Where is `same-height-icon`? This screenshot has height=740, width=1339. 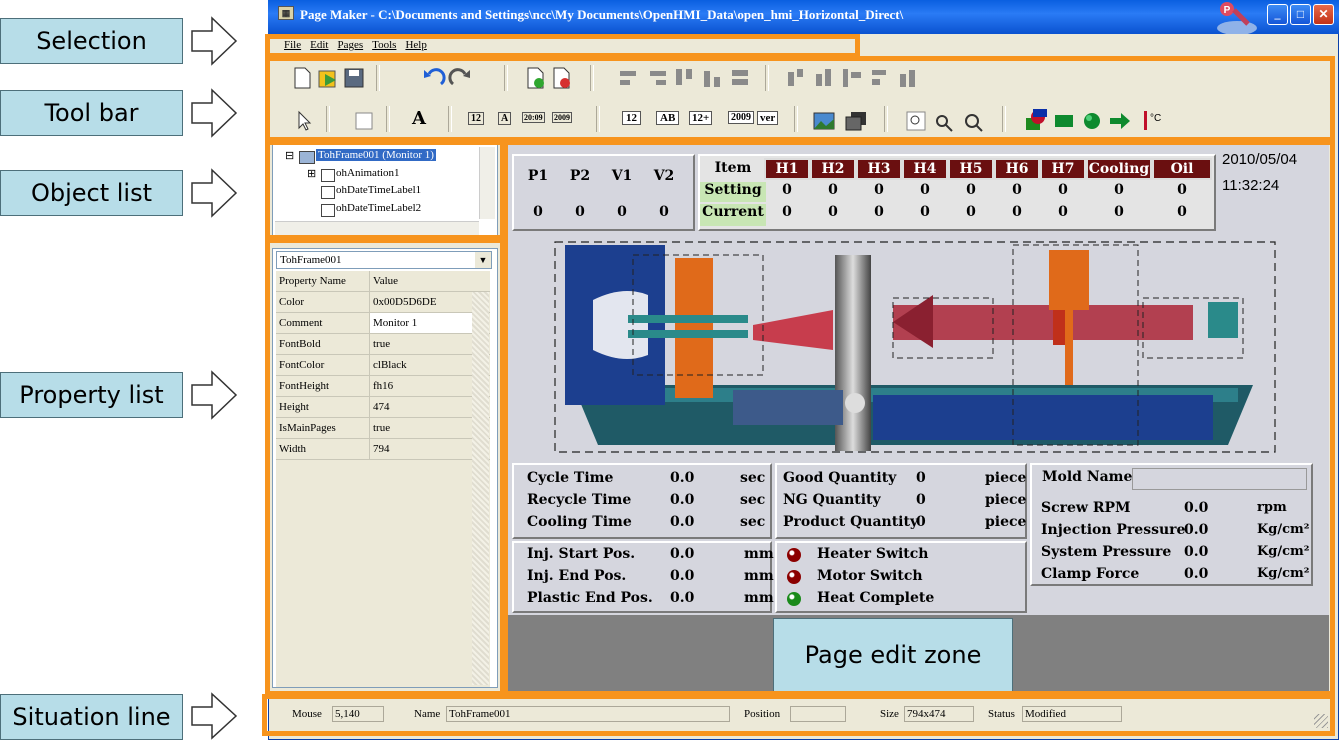
same-height-icon is located at coordinates (908, 78).